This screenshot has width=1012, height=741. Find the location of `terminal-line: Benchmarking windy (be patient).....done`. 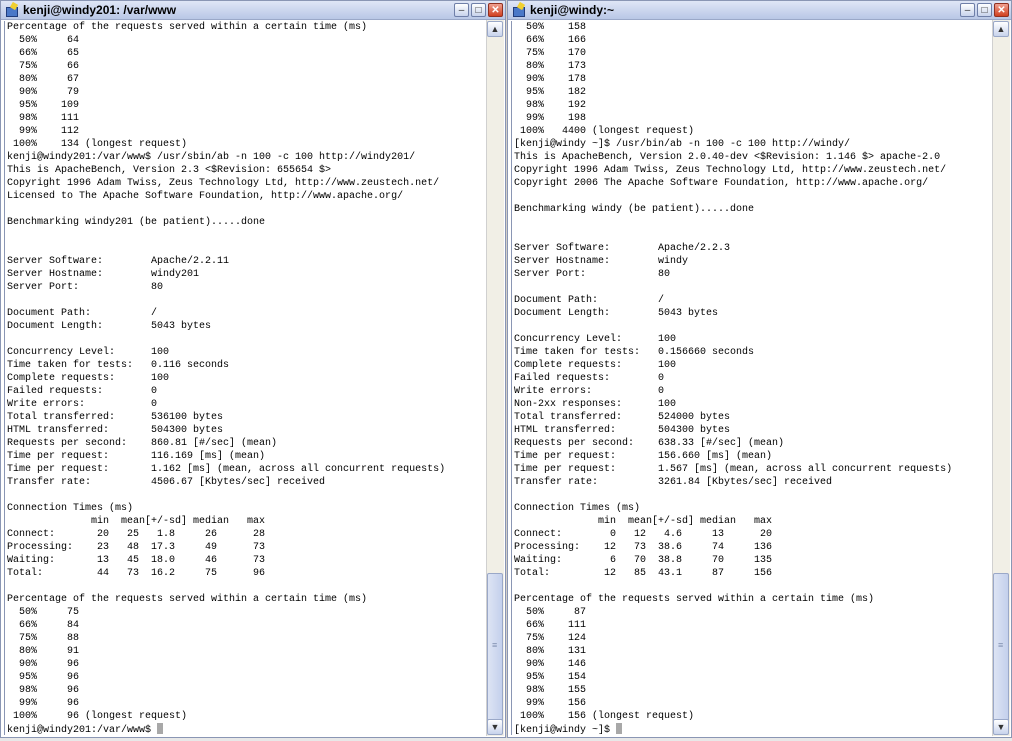

terminal-line: Benchmarking windy (be patient).....done is located at coordinates (634, 209).